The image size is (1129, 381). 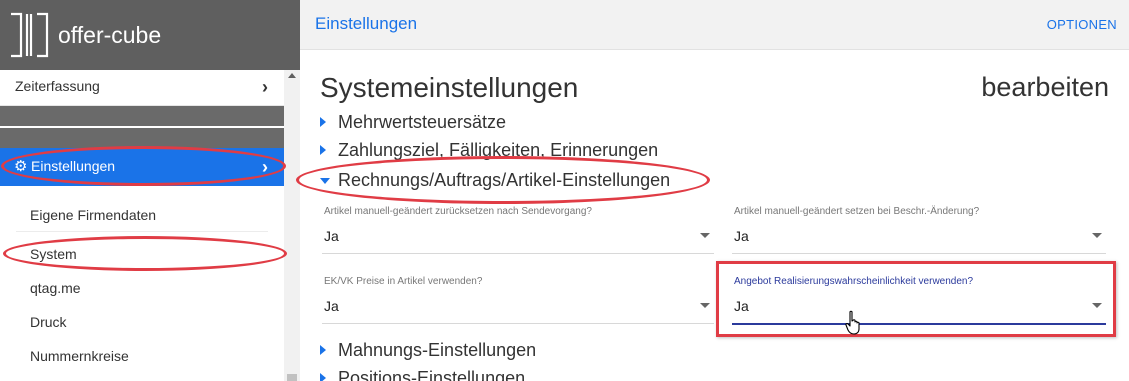 I want to click on sidebar-item-label: Zeiterfassung, so click(x=57, y=86).